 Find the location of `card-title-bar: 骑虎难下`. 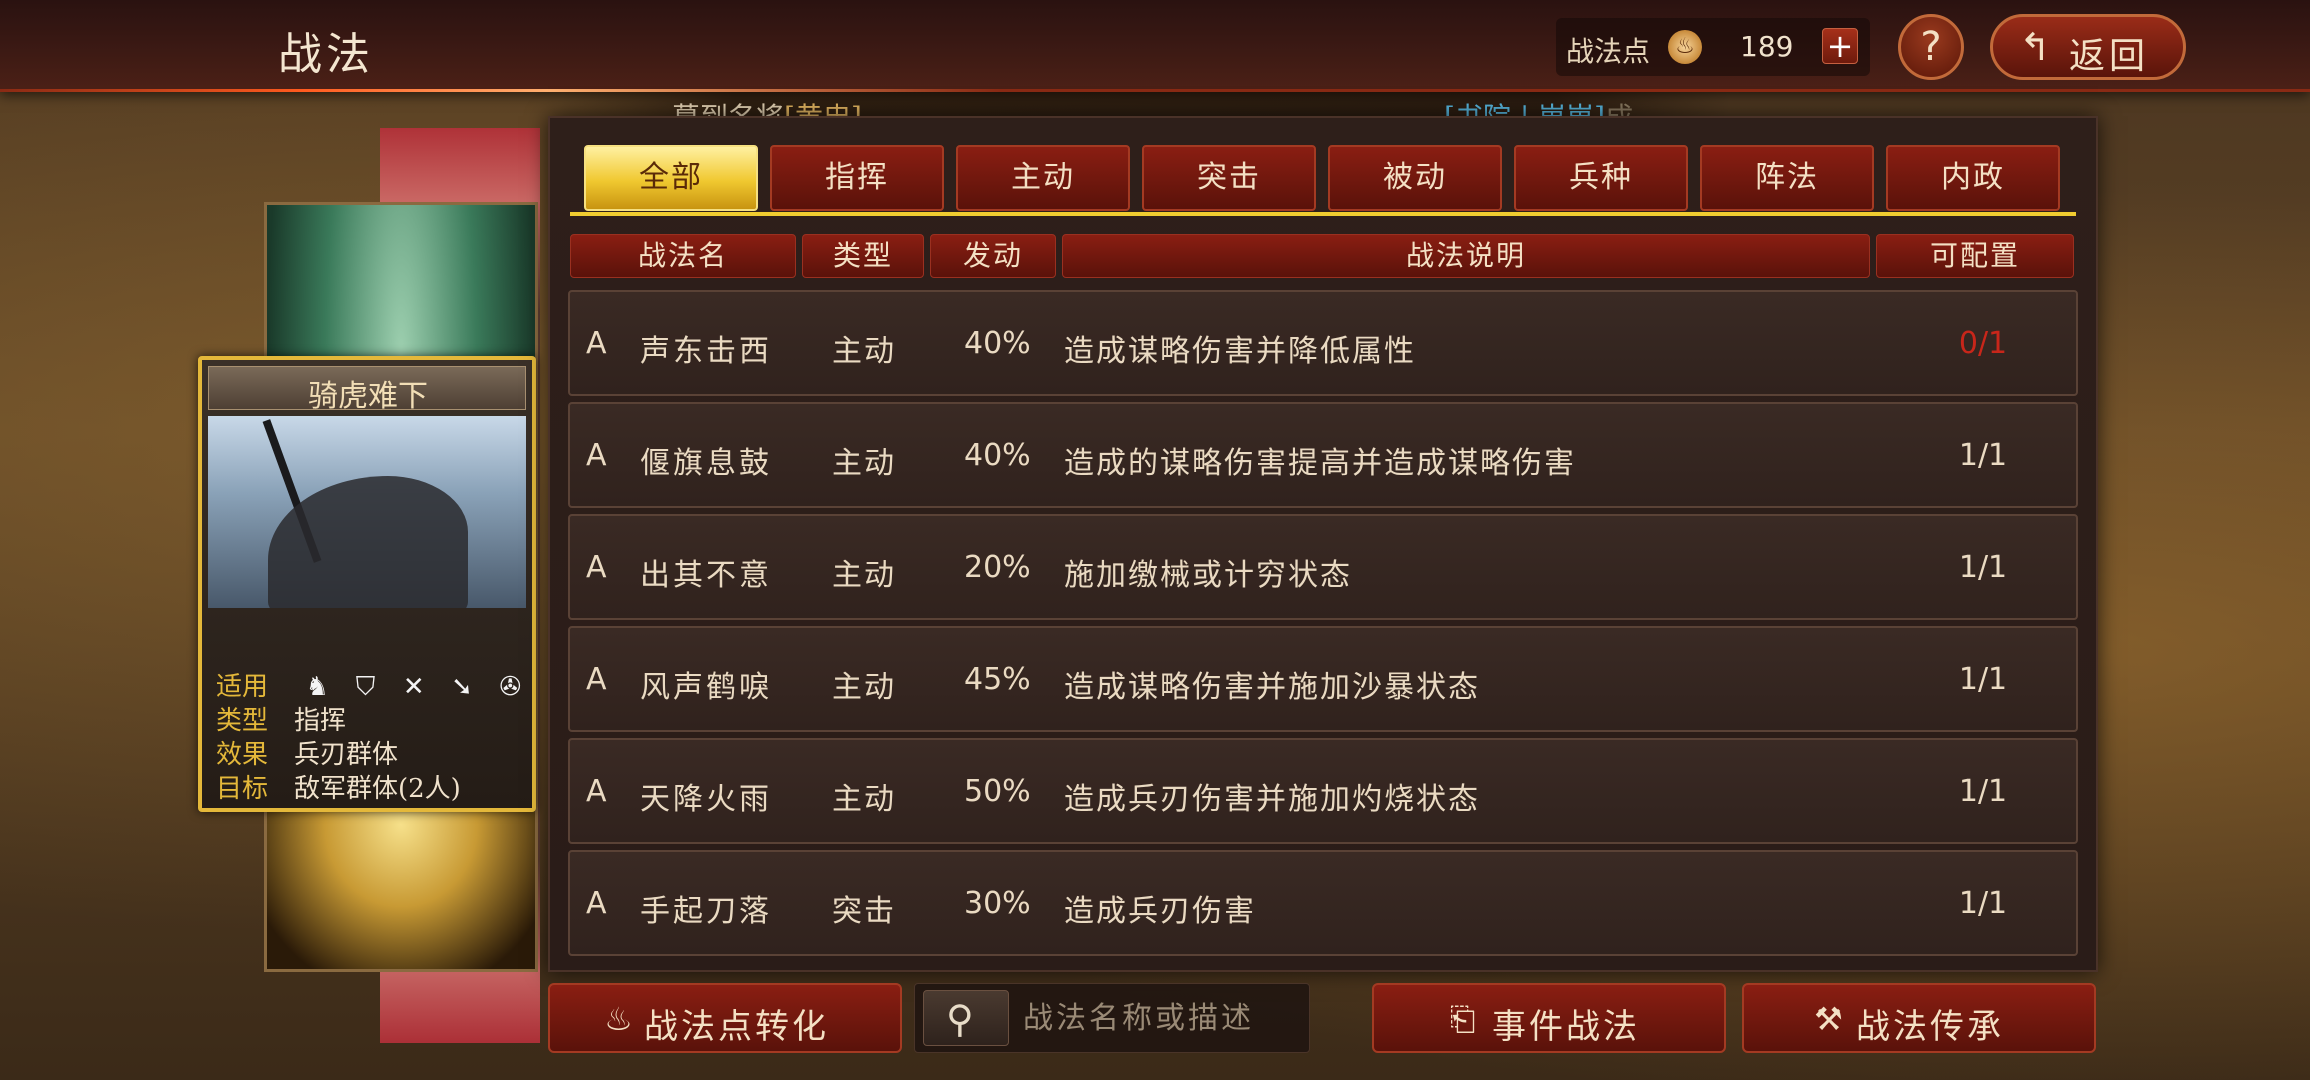

card-title-bar: 骑虎难下 is located at coordinates (367, 390).